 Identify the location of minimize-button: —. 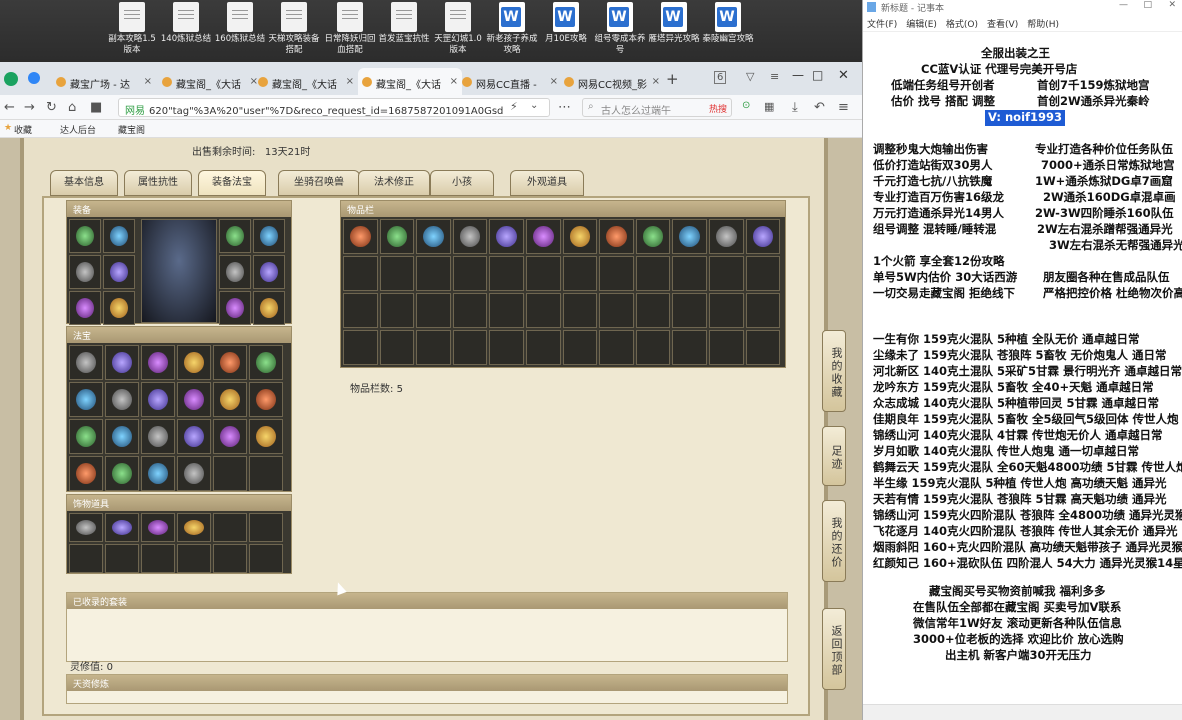
(798, 75).